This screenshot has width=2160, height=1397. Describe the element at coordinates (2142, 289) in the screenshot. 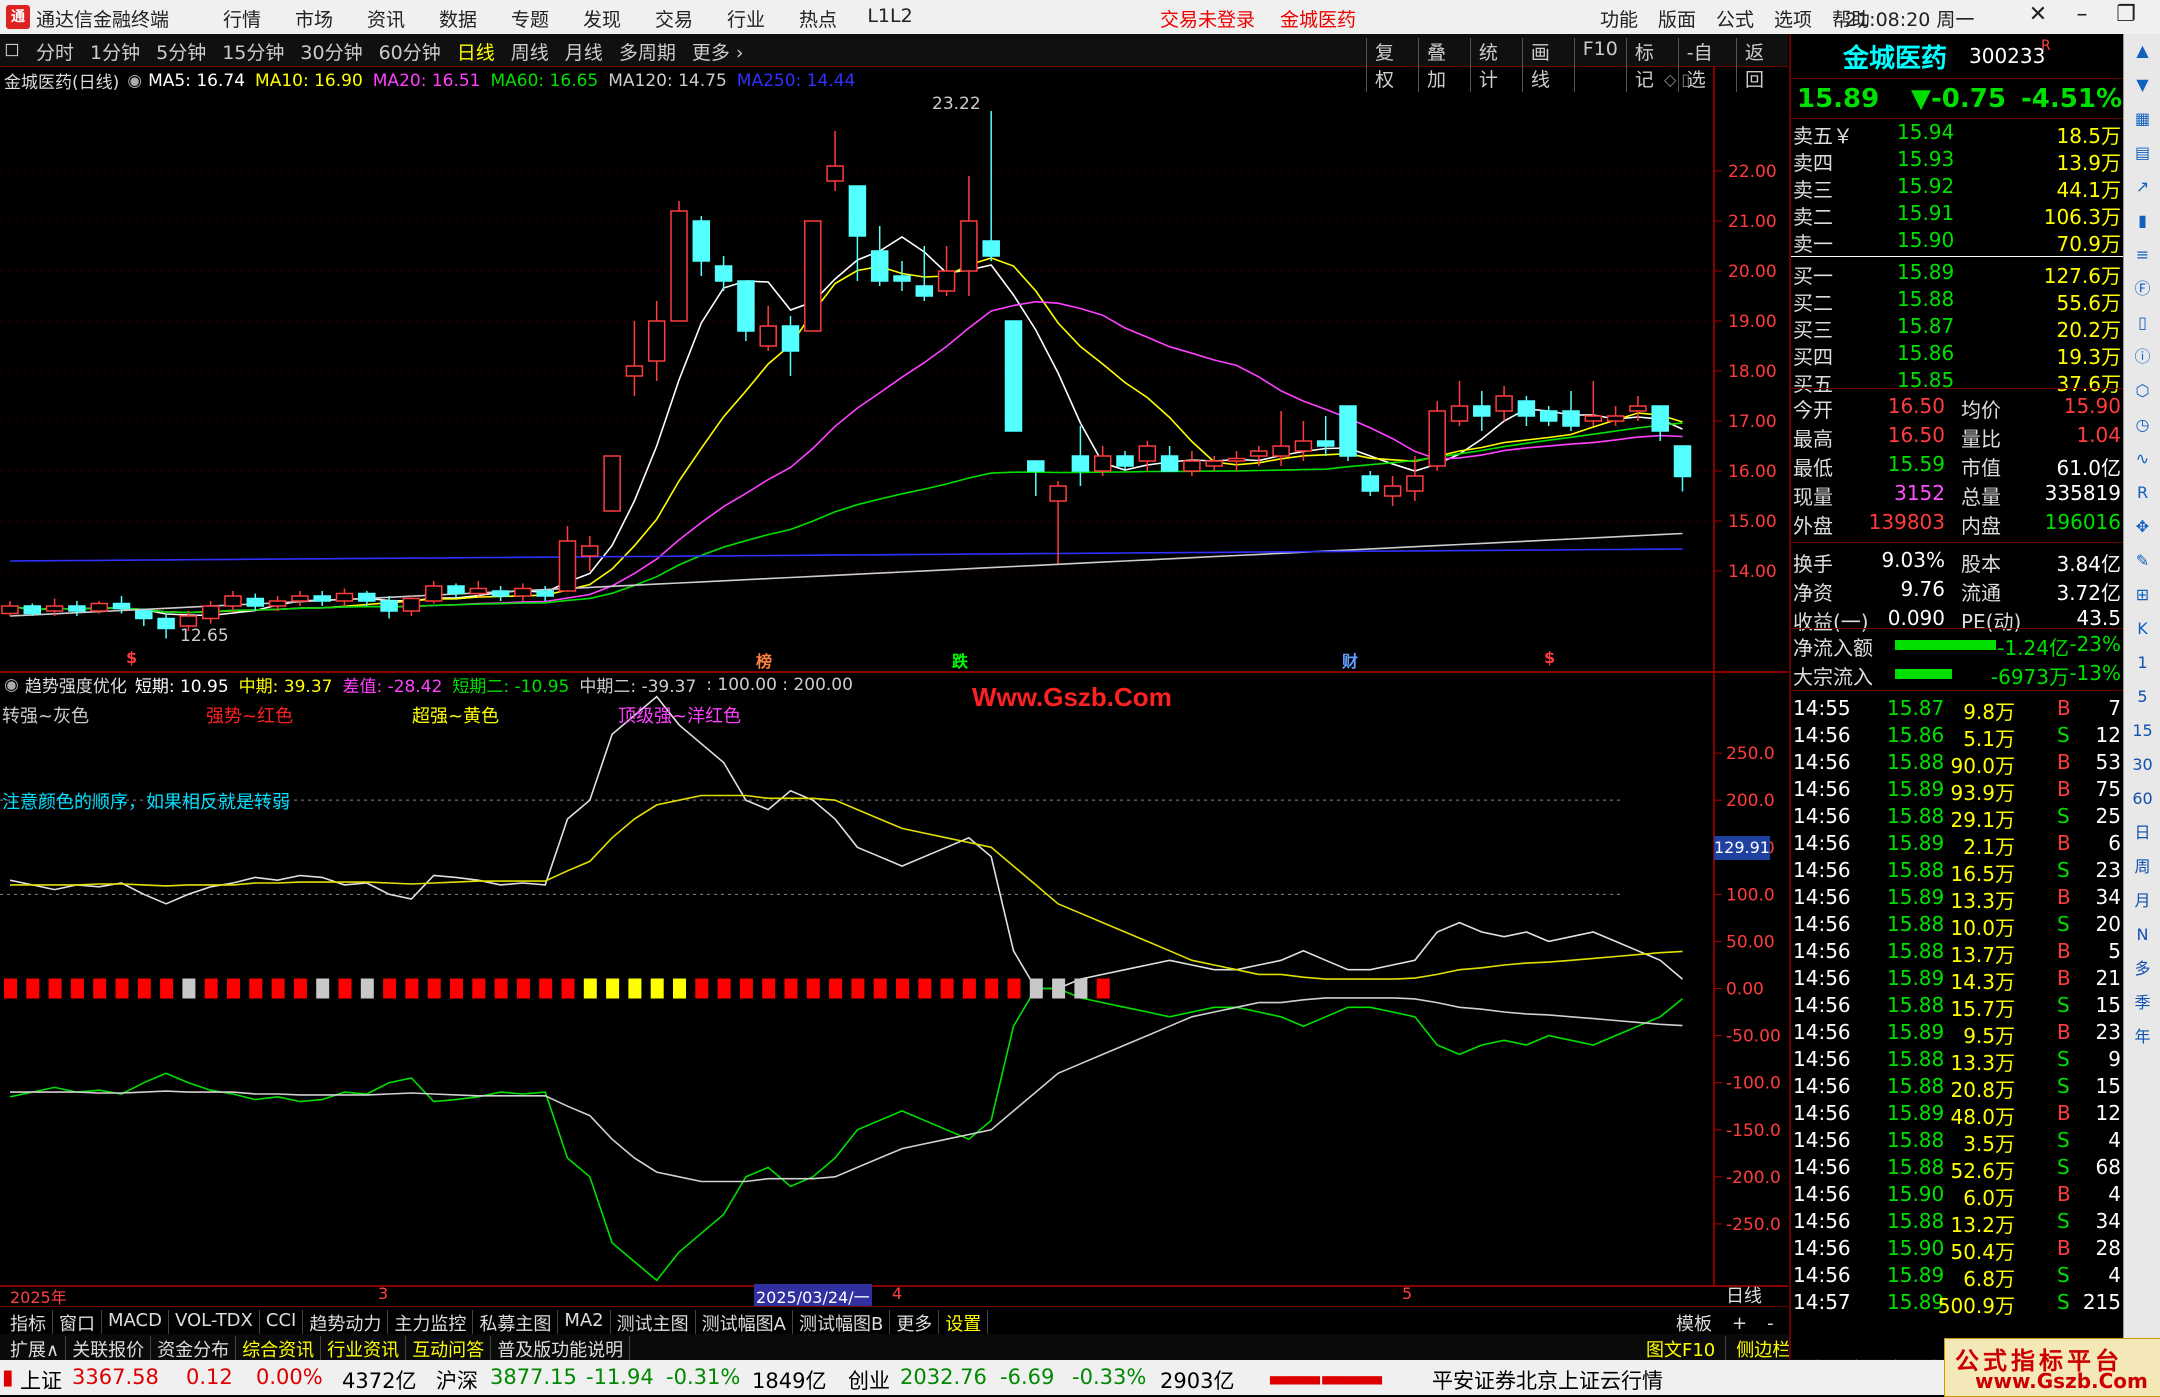

I see `f10-icon: Ⓕ` at that location.